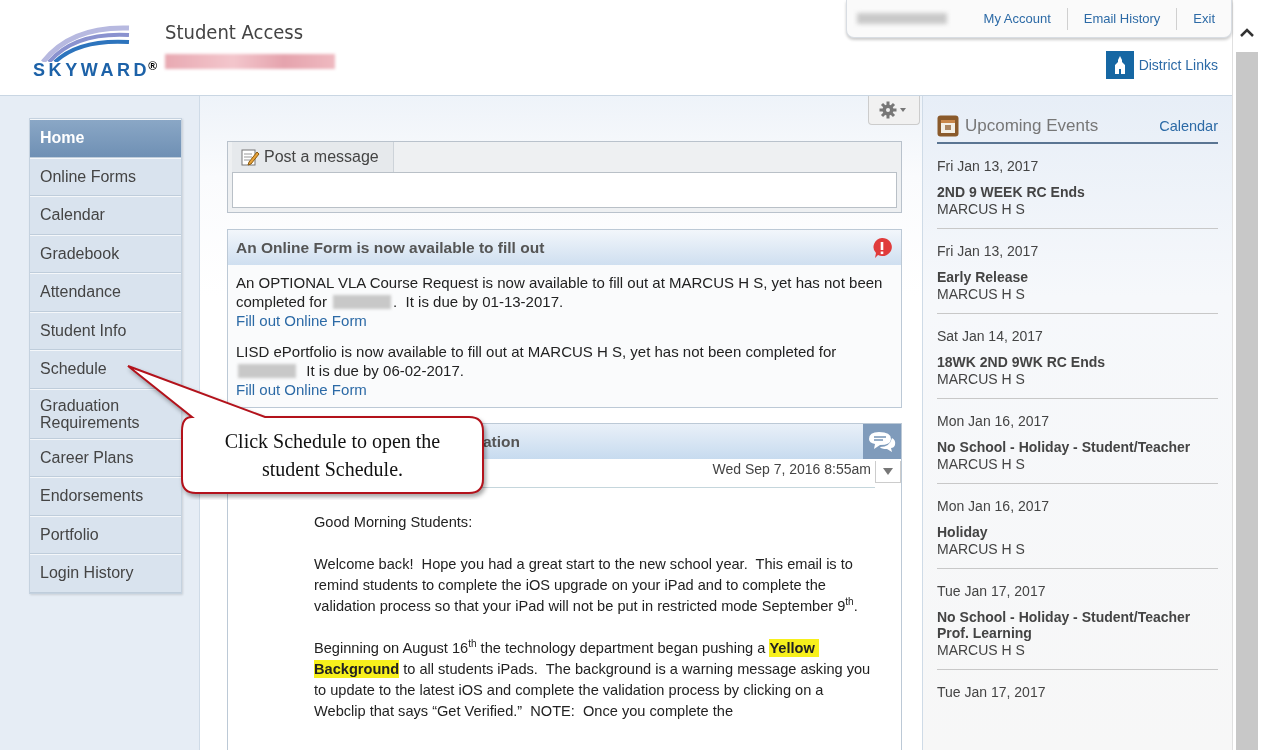 The width and height of the screenshot is (1261, 750). What do you see at coordinates (586, 585) in the screenshot?
I see `message-paragraph: Welcome back! Hope you had a great start to the new school year. This email is to remind students to complete the iOS upgrade on your iPad and to complete the validation process so that your iPad will not be put in restricted mode September 9$^{th}$.` at bounding box center [586, 585].